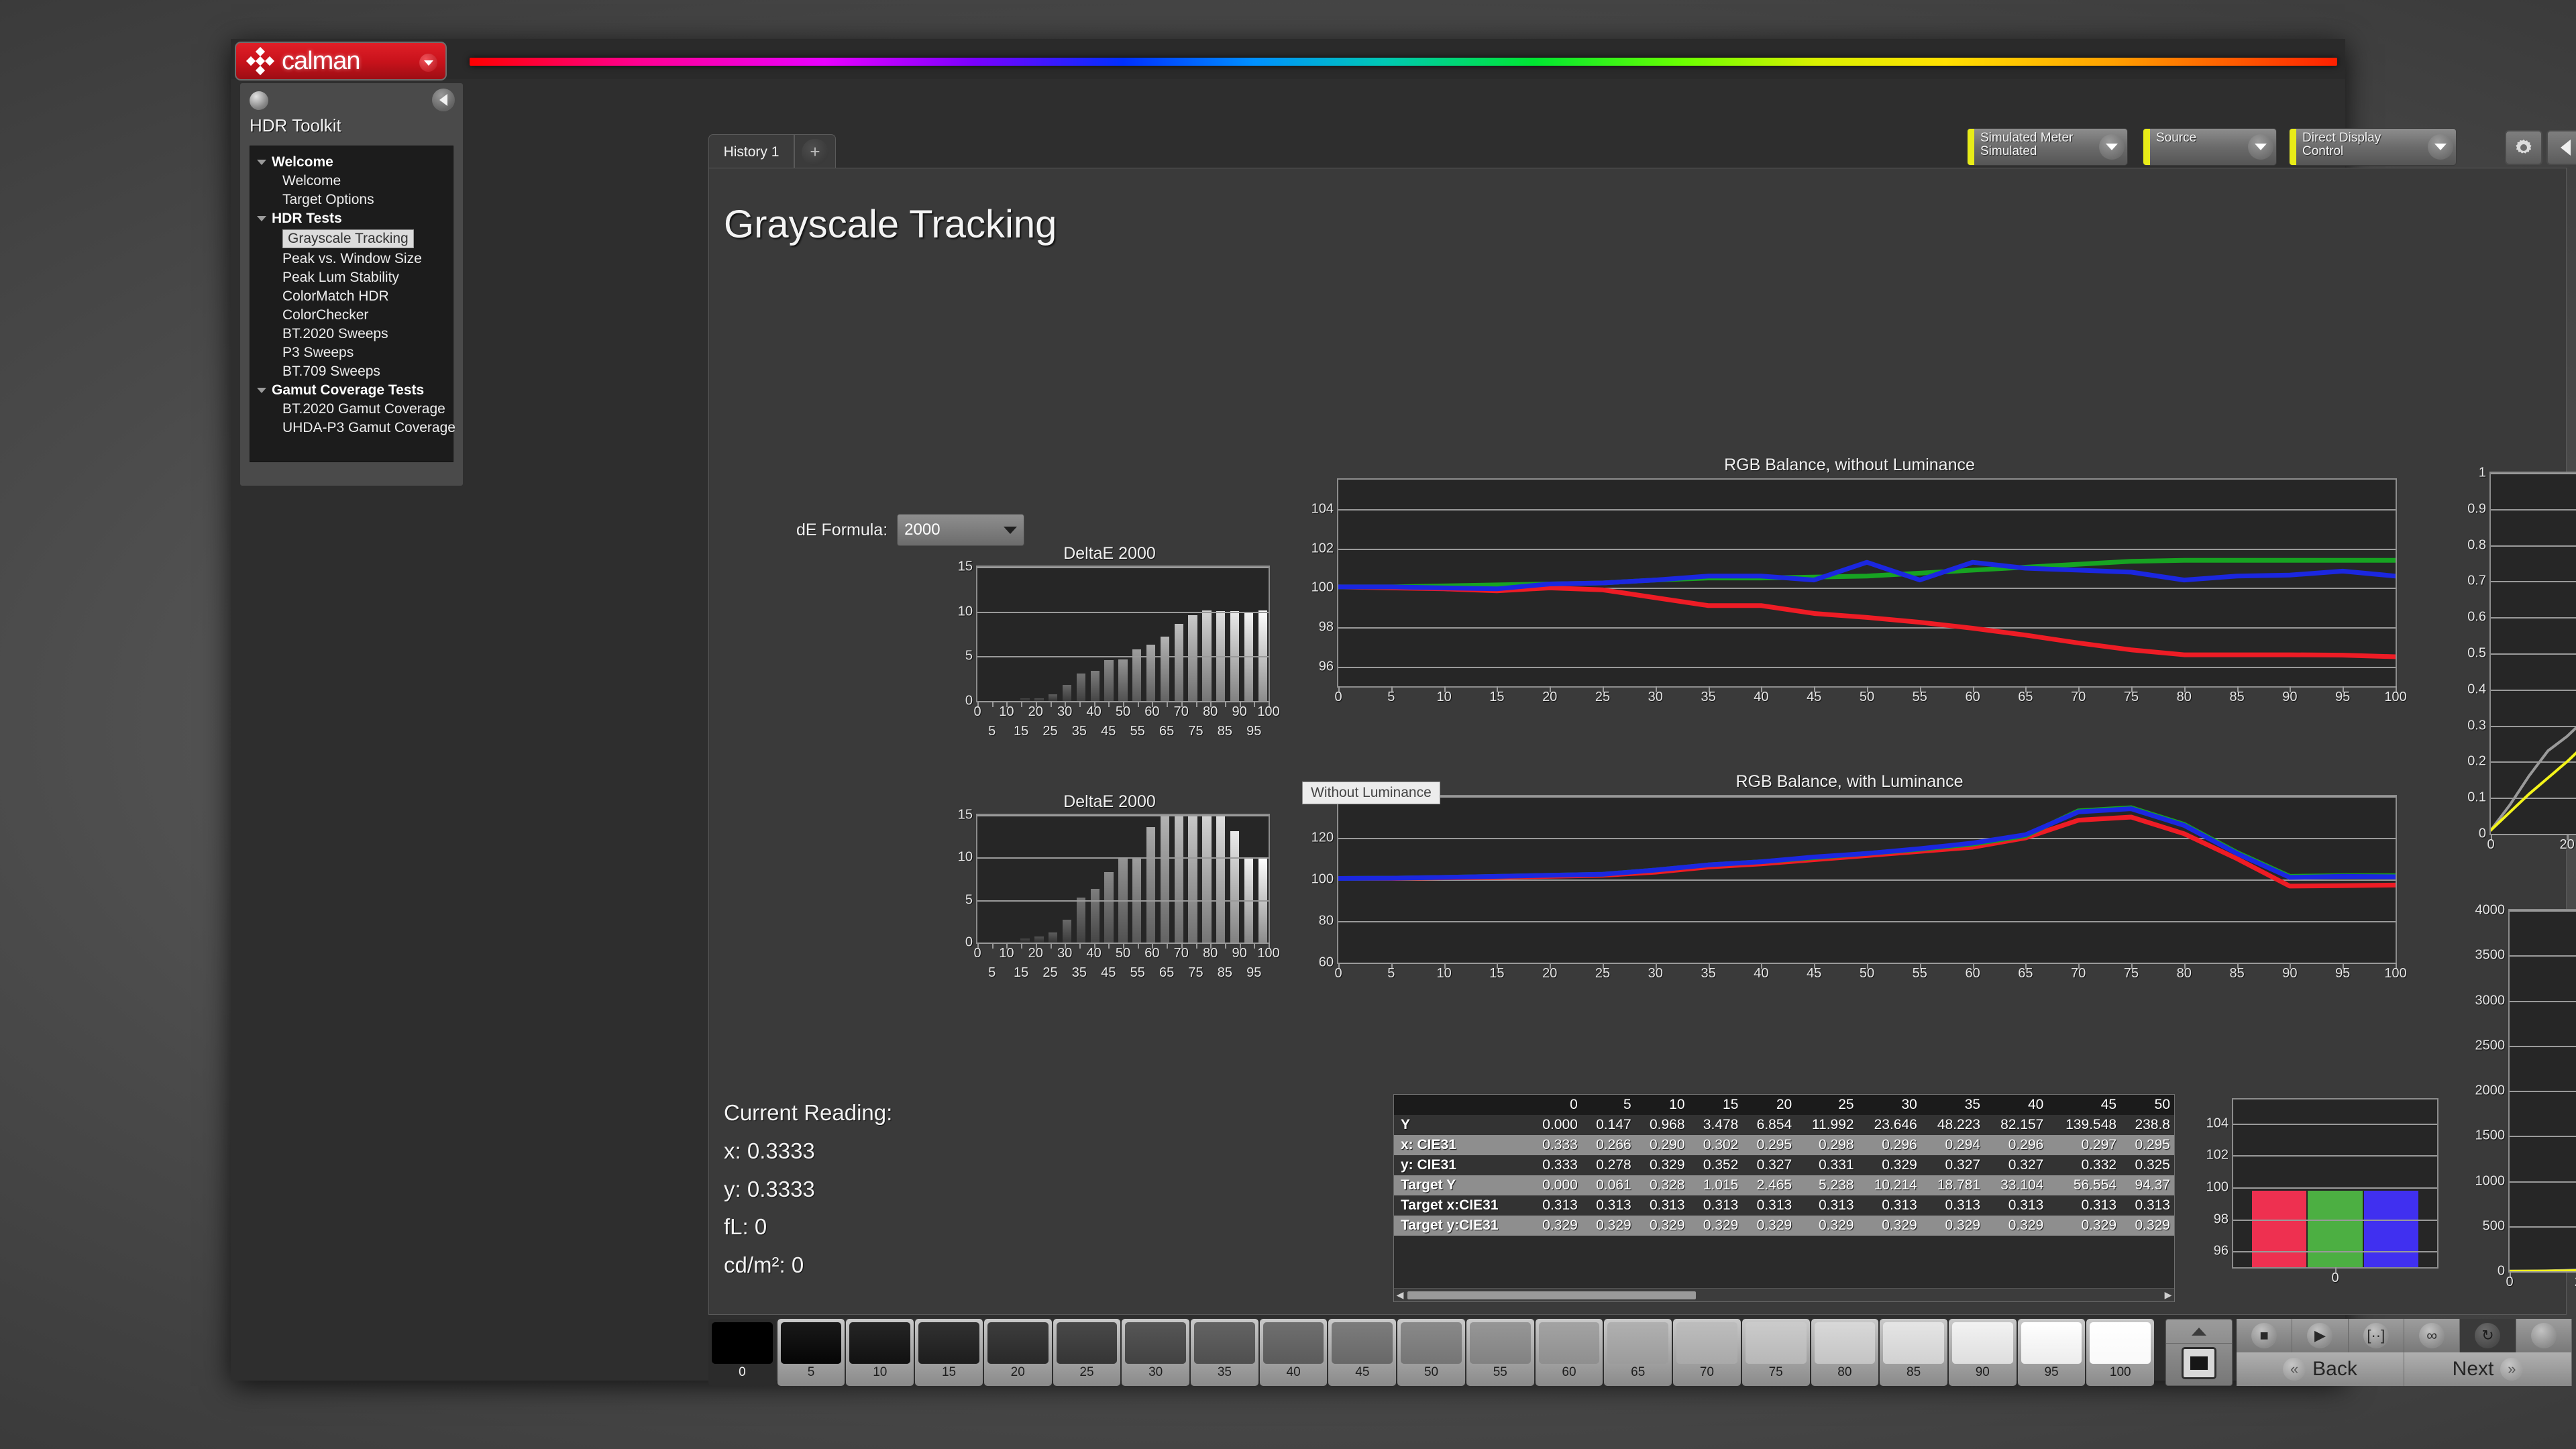 This screenshot has height=1449, width=2576. I want to click on y-axis-tick-label: 1000, so click(2490, 1180).